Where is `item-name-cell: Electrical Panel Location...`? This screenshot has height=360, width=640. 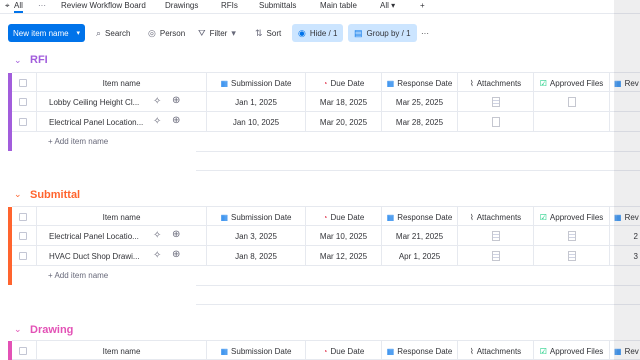 item-name-cell: Electrical Panel Location... is located at coordinates (101, 122).